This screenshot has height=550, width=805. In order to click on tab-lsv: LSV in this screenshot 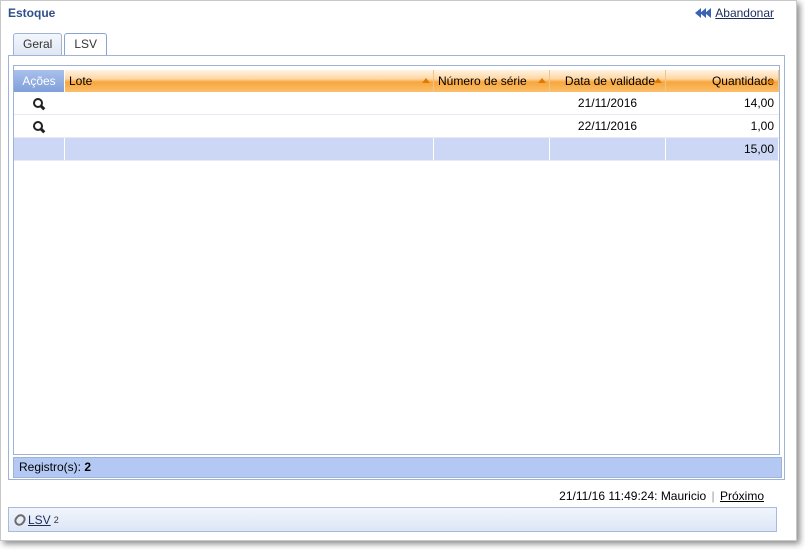, I will do `click(86, 44)`.